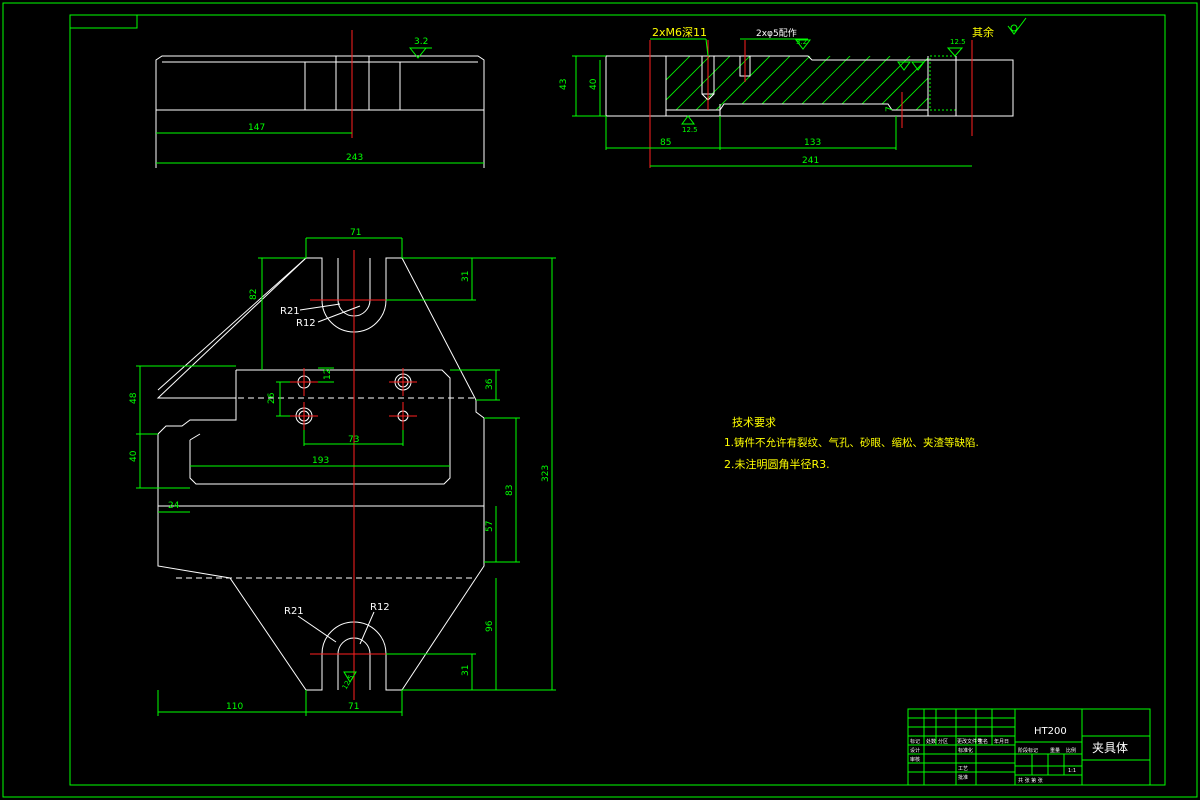 The width and height of the screenshot is (1200, 800). Describe the element at coordinates (983, 32) in the screenshot. I see `roughness-rest-label: 其余` at that location.